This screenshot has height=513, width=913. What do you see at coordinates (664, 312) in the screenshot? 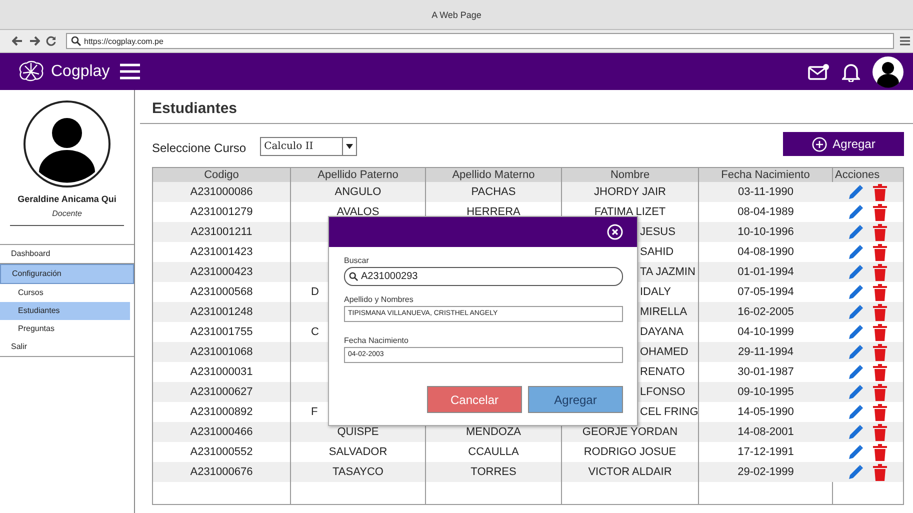
I see `table-cell: MIRELLA` at bounding box center [664, 312].